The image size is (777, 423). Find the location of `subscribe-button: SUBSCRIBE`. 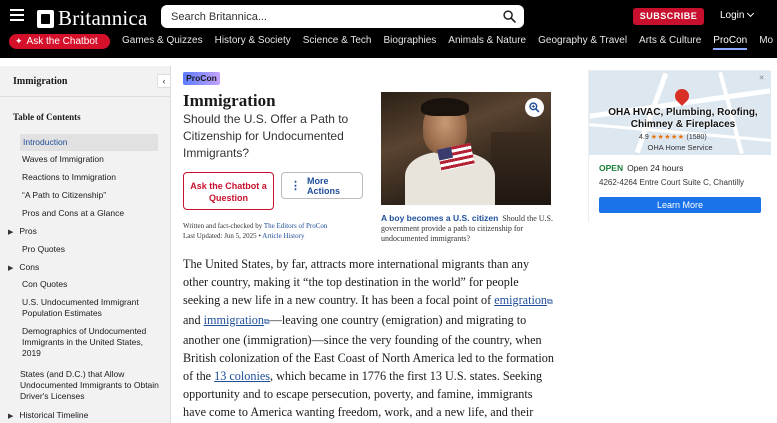

subscribe-button: SUBSCRIBE is located at coordinates (668, 16).